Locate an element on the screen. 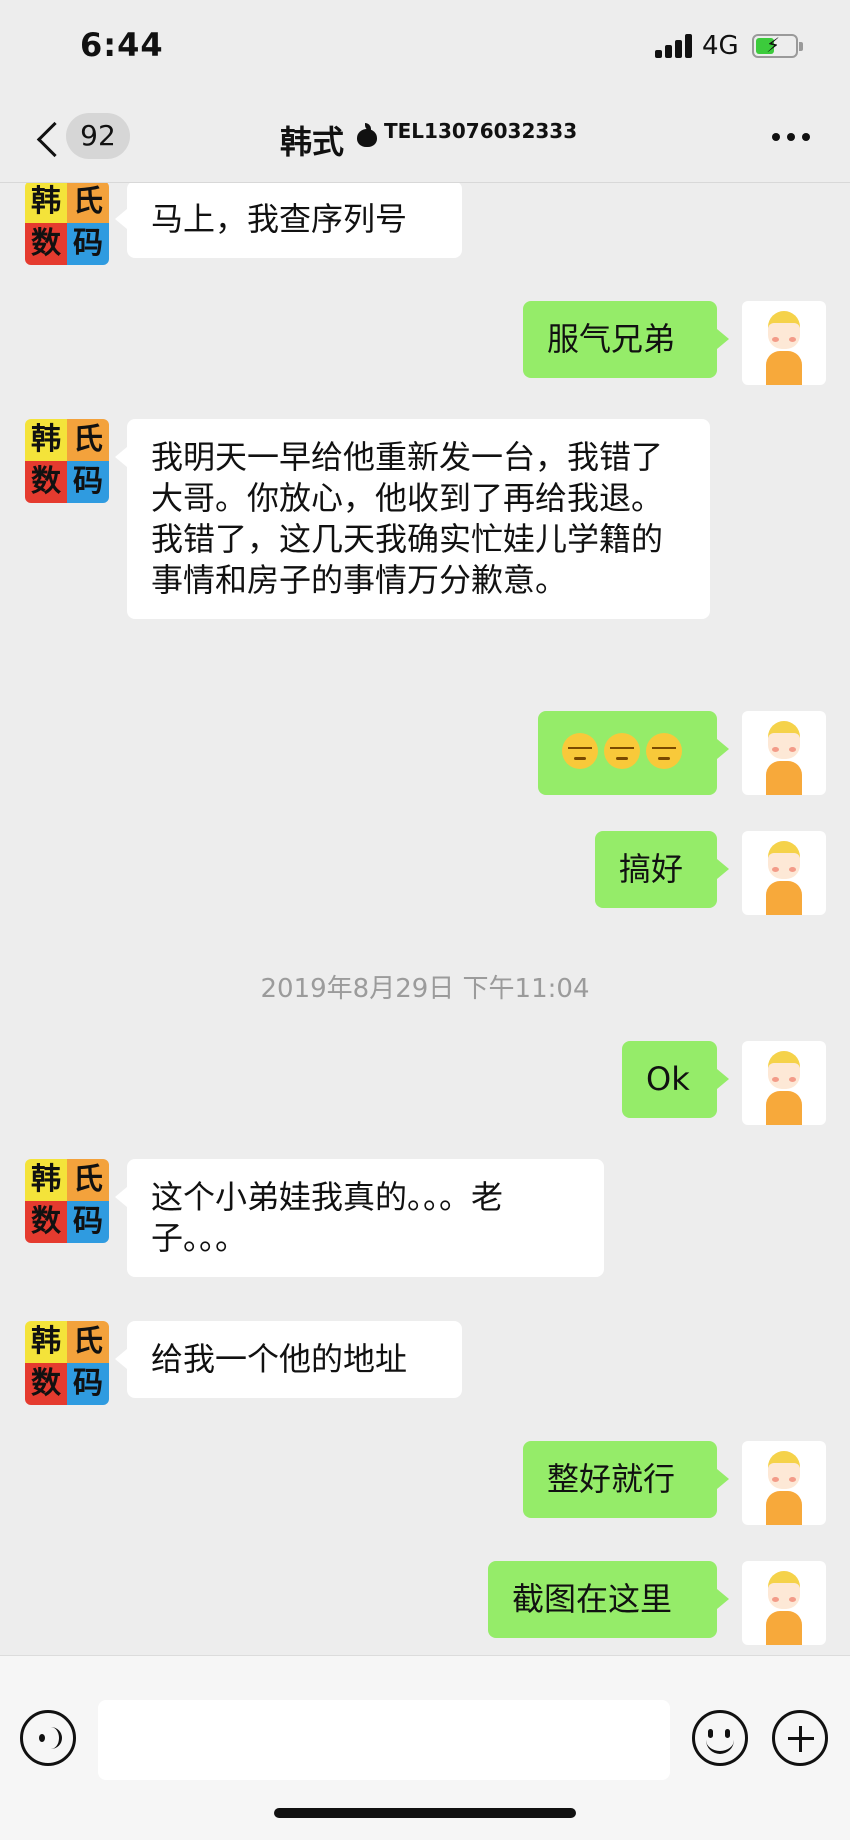 This screenshot has height=1840, width=850. chat-subtitle: TEL13076032333 is located at coordinates (481, 131).